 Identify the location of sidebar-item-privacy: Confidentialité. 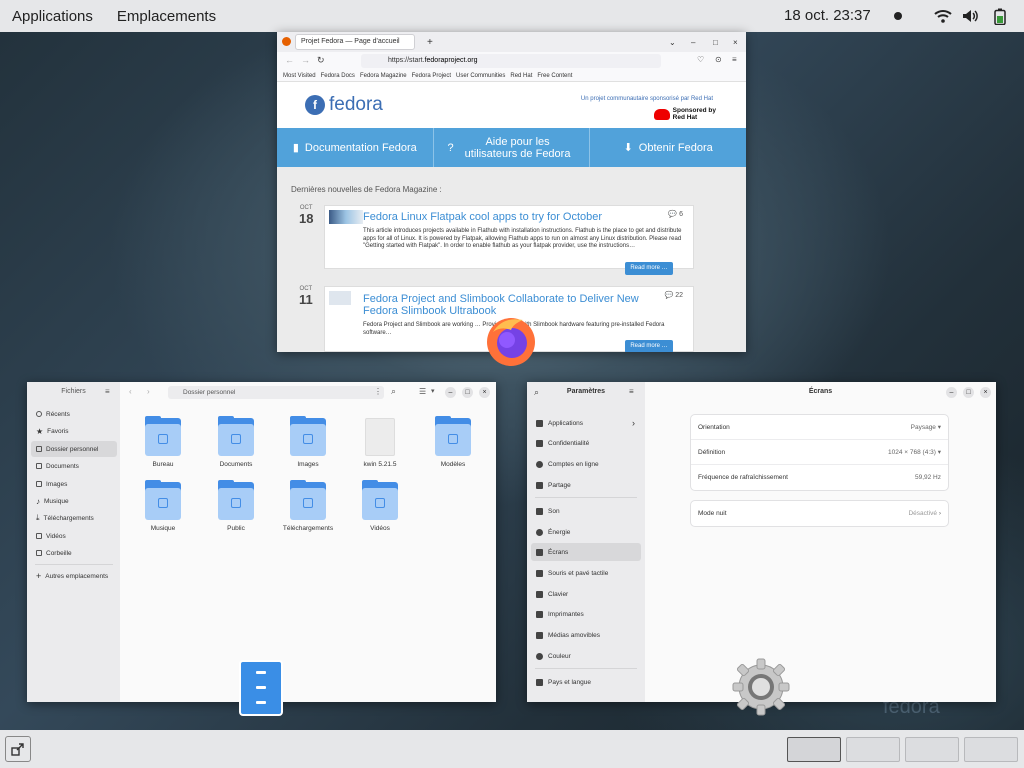
(586, 443).